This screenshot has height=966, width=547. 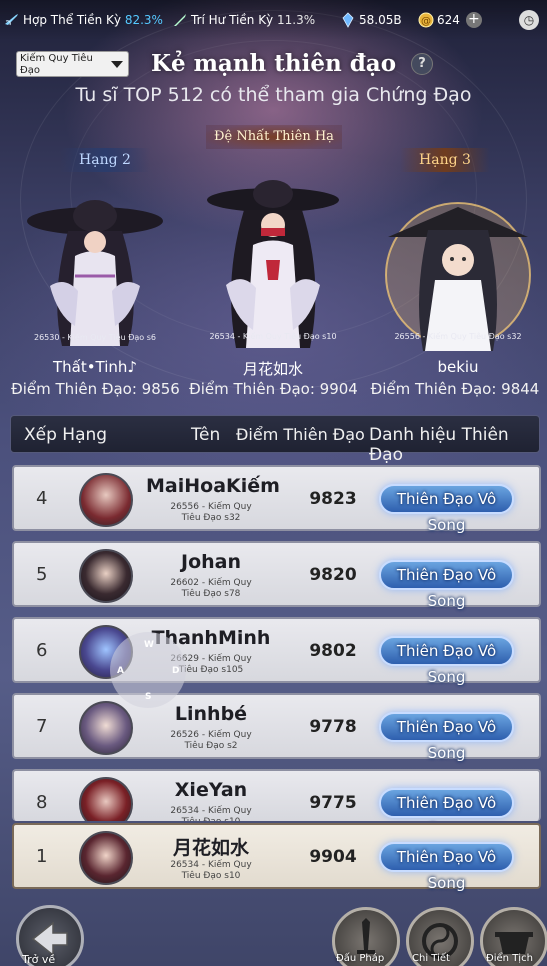 I want to click on podium-second-score: Điểm Thiên Đạo: 9856, so click(x=95, y=389).